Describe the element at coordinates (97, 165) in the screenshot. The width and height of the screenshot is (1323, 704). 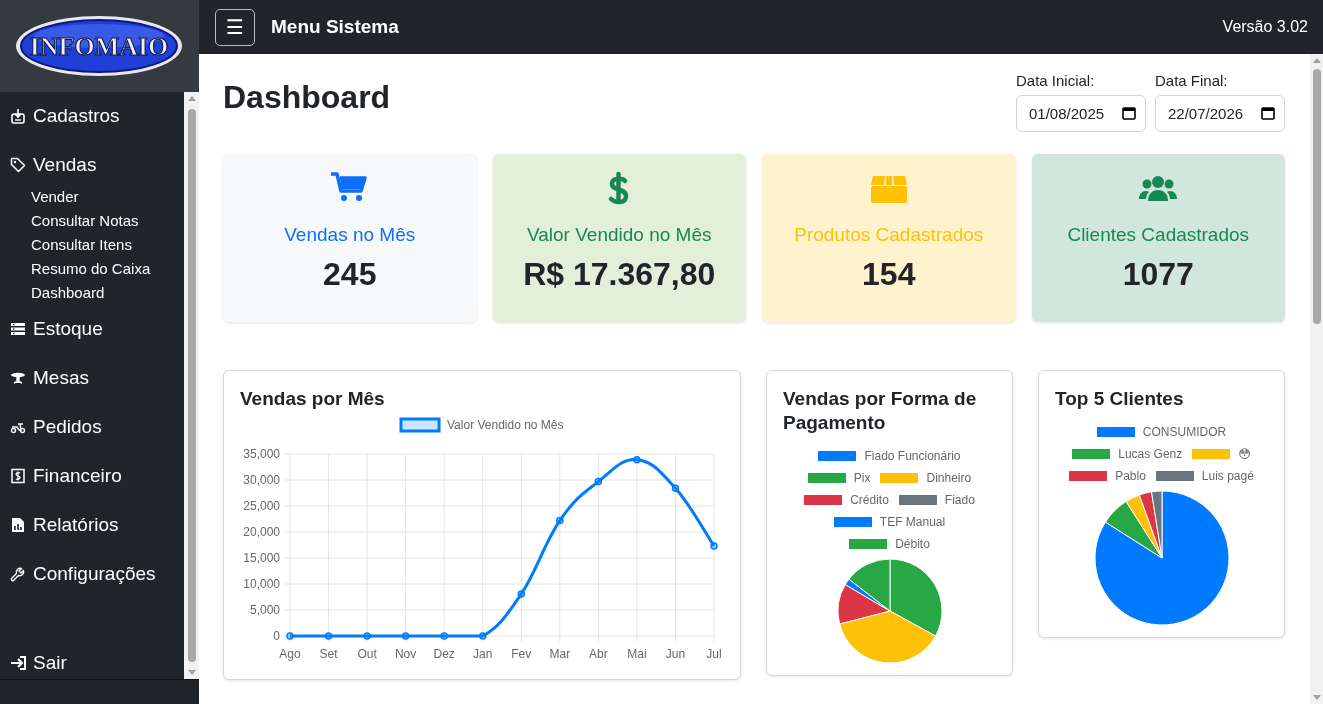
I see `nav-item: Vendas` at that location.